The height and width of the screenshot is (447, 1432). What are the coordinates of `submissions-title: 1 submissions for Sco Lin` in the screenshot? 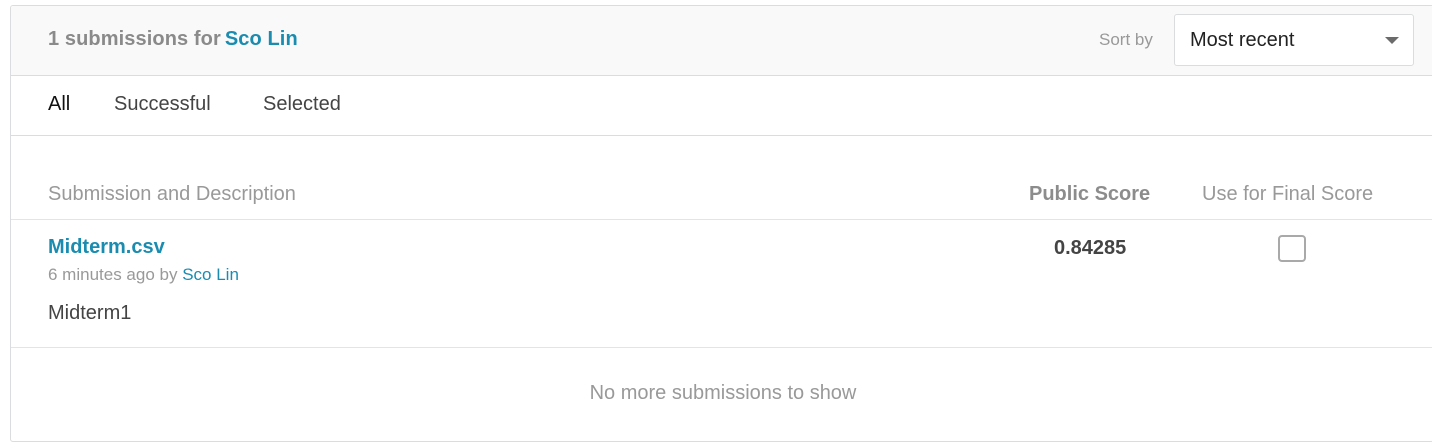 It's located at (173, 39).